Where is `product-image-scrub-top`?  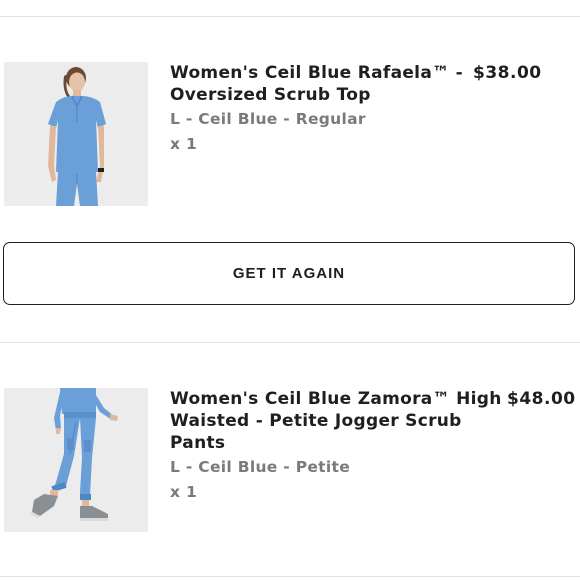
product-image-scrub-top is located at coordinates (76, 134).